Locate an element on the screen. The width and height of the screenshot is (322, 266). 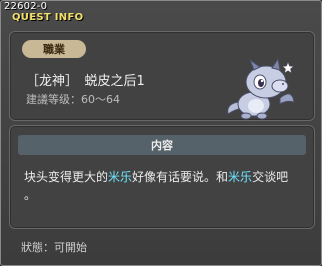
quest-name: ［龙神］ 蜕皮之后1 is located at coordinates (85, 81).